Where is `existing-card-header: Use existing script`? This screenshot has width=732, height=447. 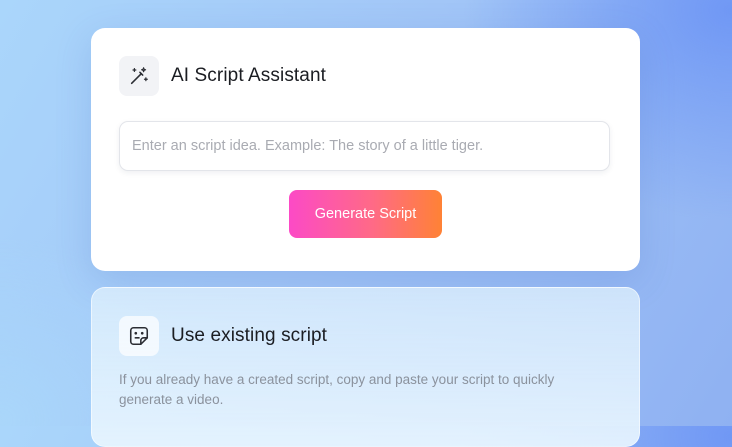 existing-card-header: Use existing script is located at coordinates (223, 336).